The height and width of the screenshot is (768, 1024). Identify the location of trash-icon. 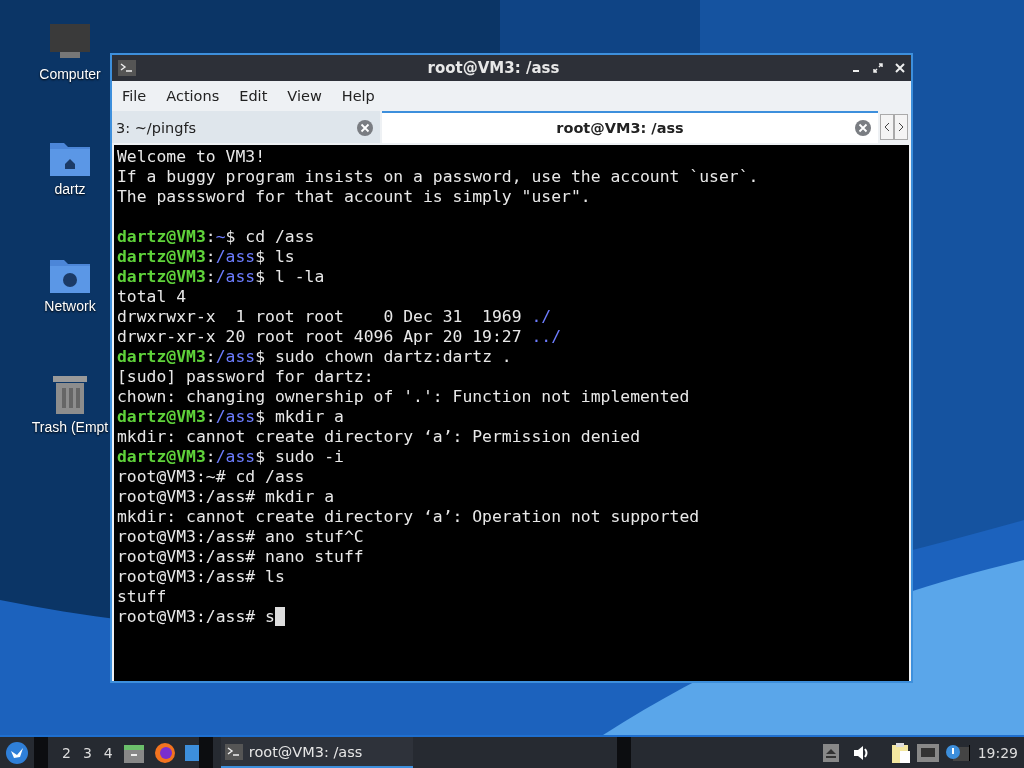
(70, 394).